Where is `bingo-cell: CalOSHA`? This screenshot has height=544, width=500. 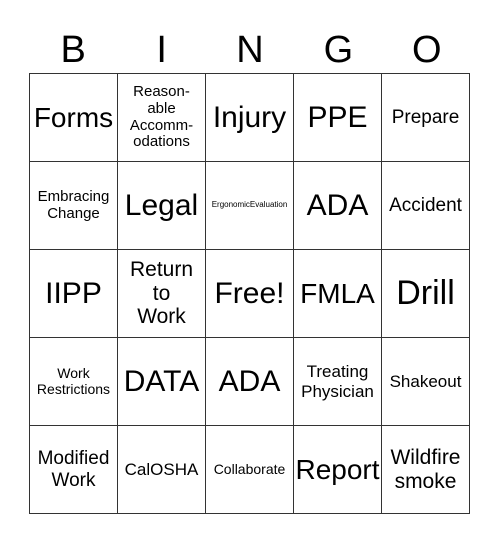
bingo-cell: CalOSHA is located at coordinates (161, 469).